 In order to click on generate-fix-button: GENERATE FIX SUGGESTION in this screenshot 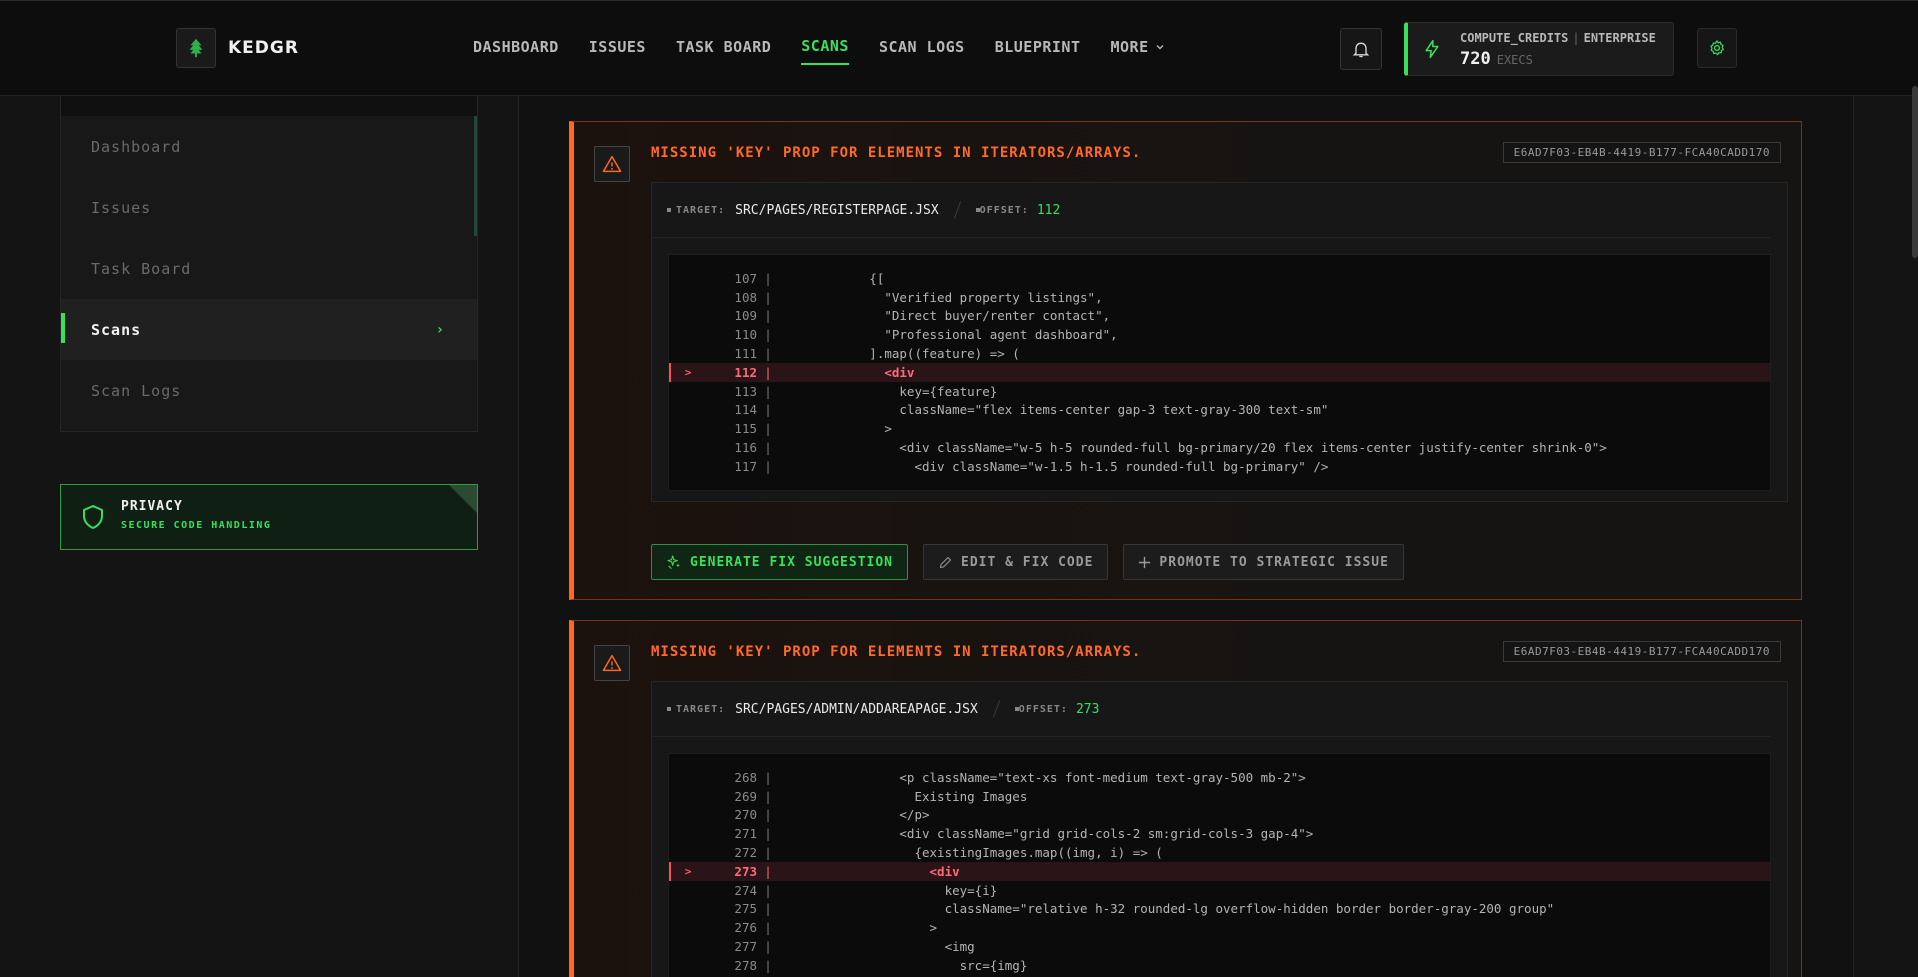, I will do `click(780, 562)`.